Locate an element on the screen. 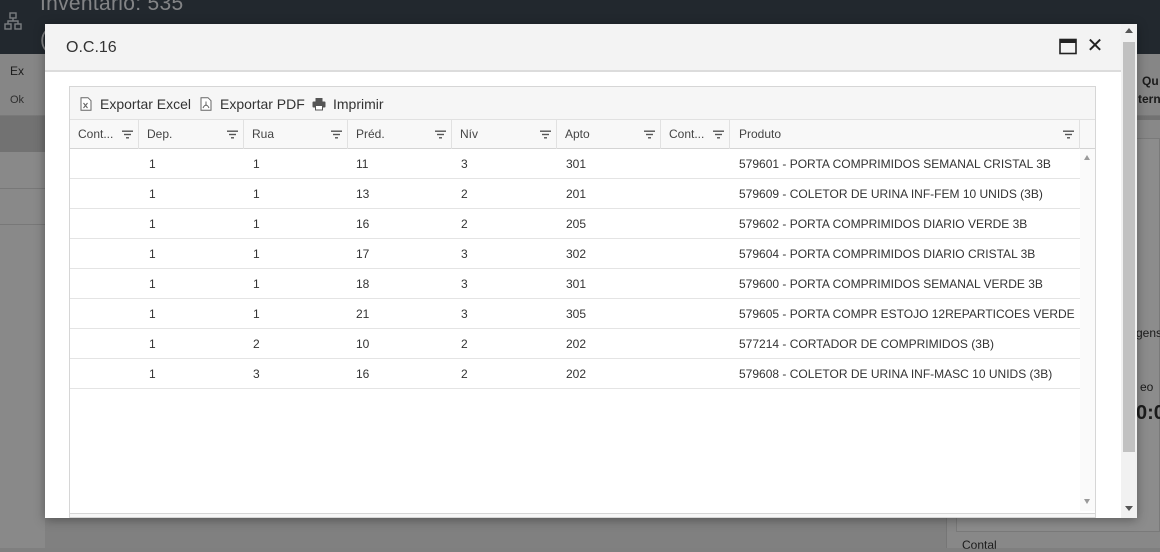  cell-pred: 18 is located at coordinates (363, 284).